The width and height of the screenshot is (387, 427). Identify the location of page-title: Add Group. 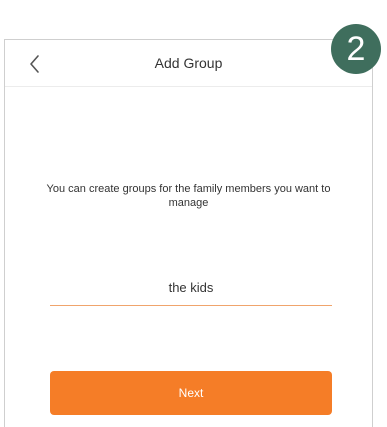
(188, 63).